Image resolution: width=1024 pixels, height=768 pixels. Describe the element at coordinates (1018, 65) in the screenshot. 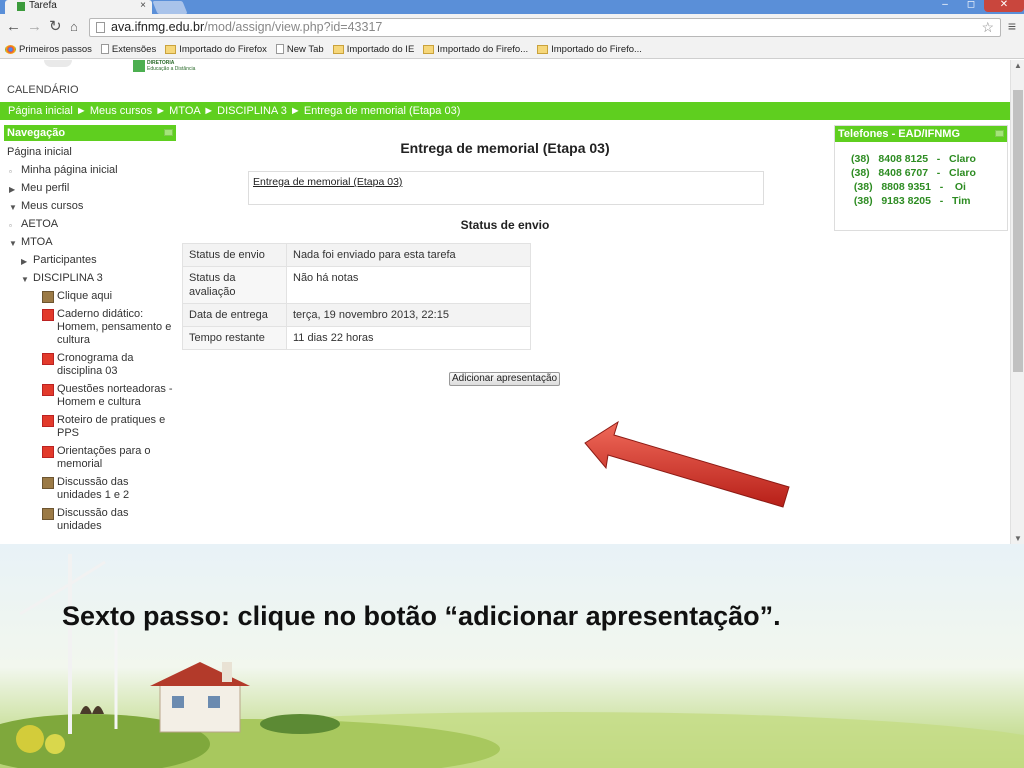

I see `scroll-up-icon: ▲` at that location.